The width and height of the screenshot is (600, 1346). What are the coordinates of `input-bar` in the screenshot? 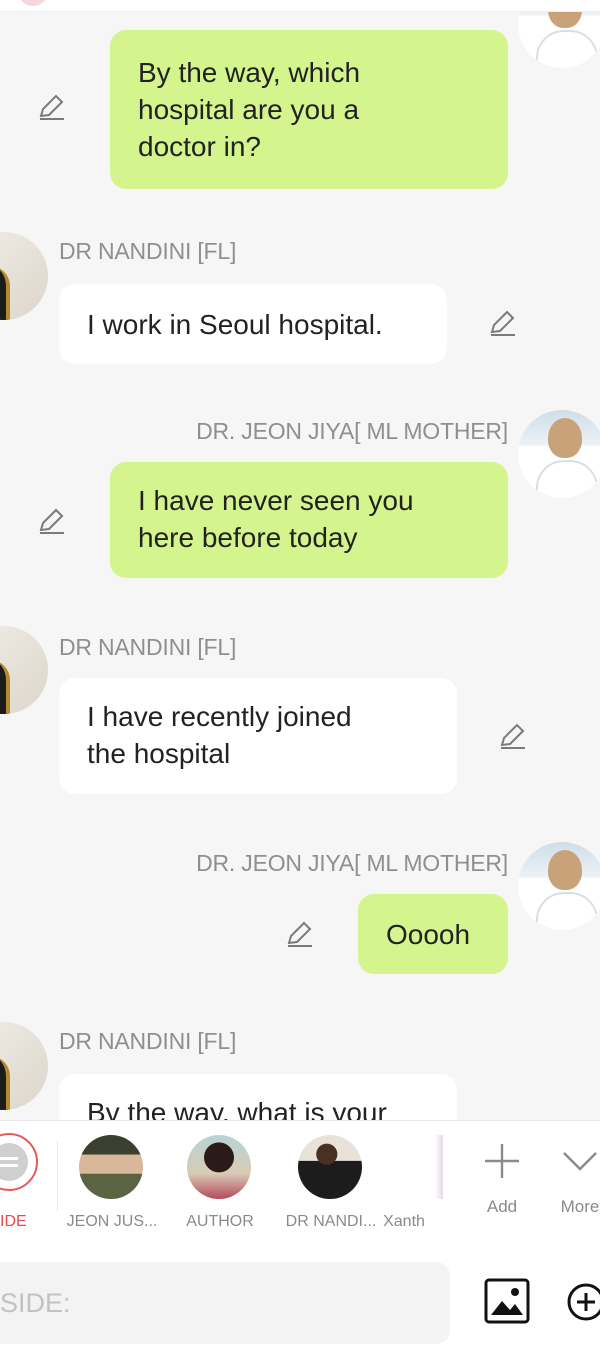 It's located at (300, 1297).